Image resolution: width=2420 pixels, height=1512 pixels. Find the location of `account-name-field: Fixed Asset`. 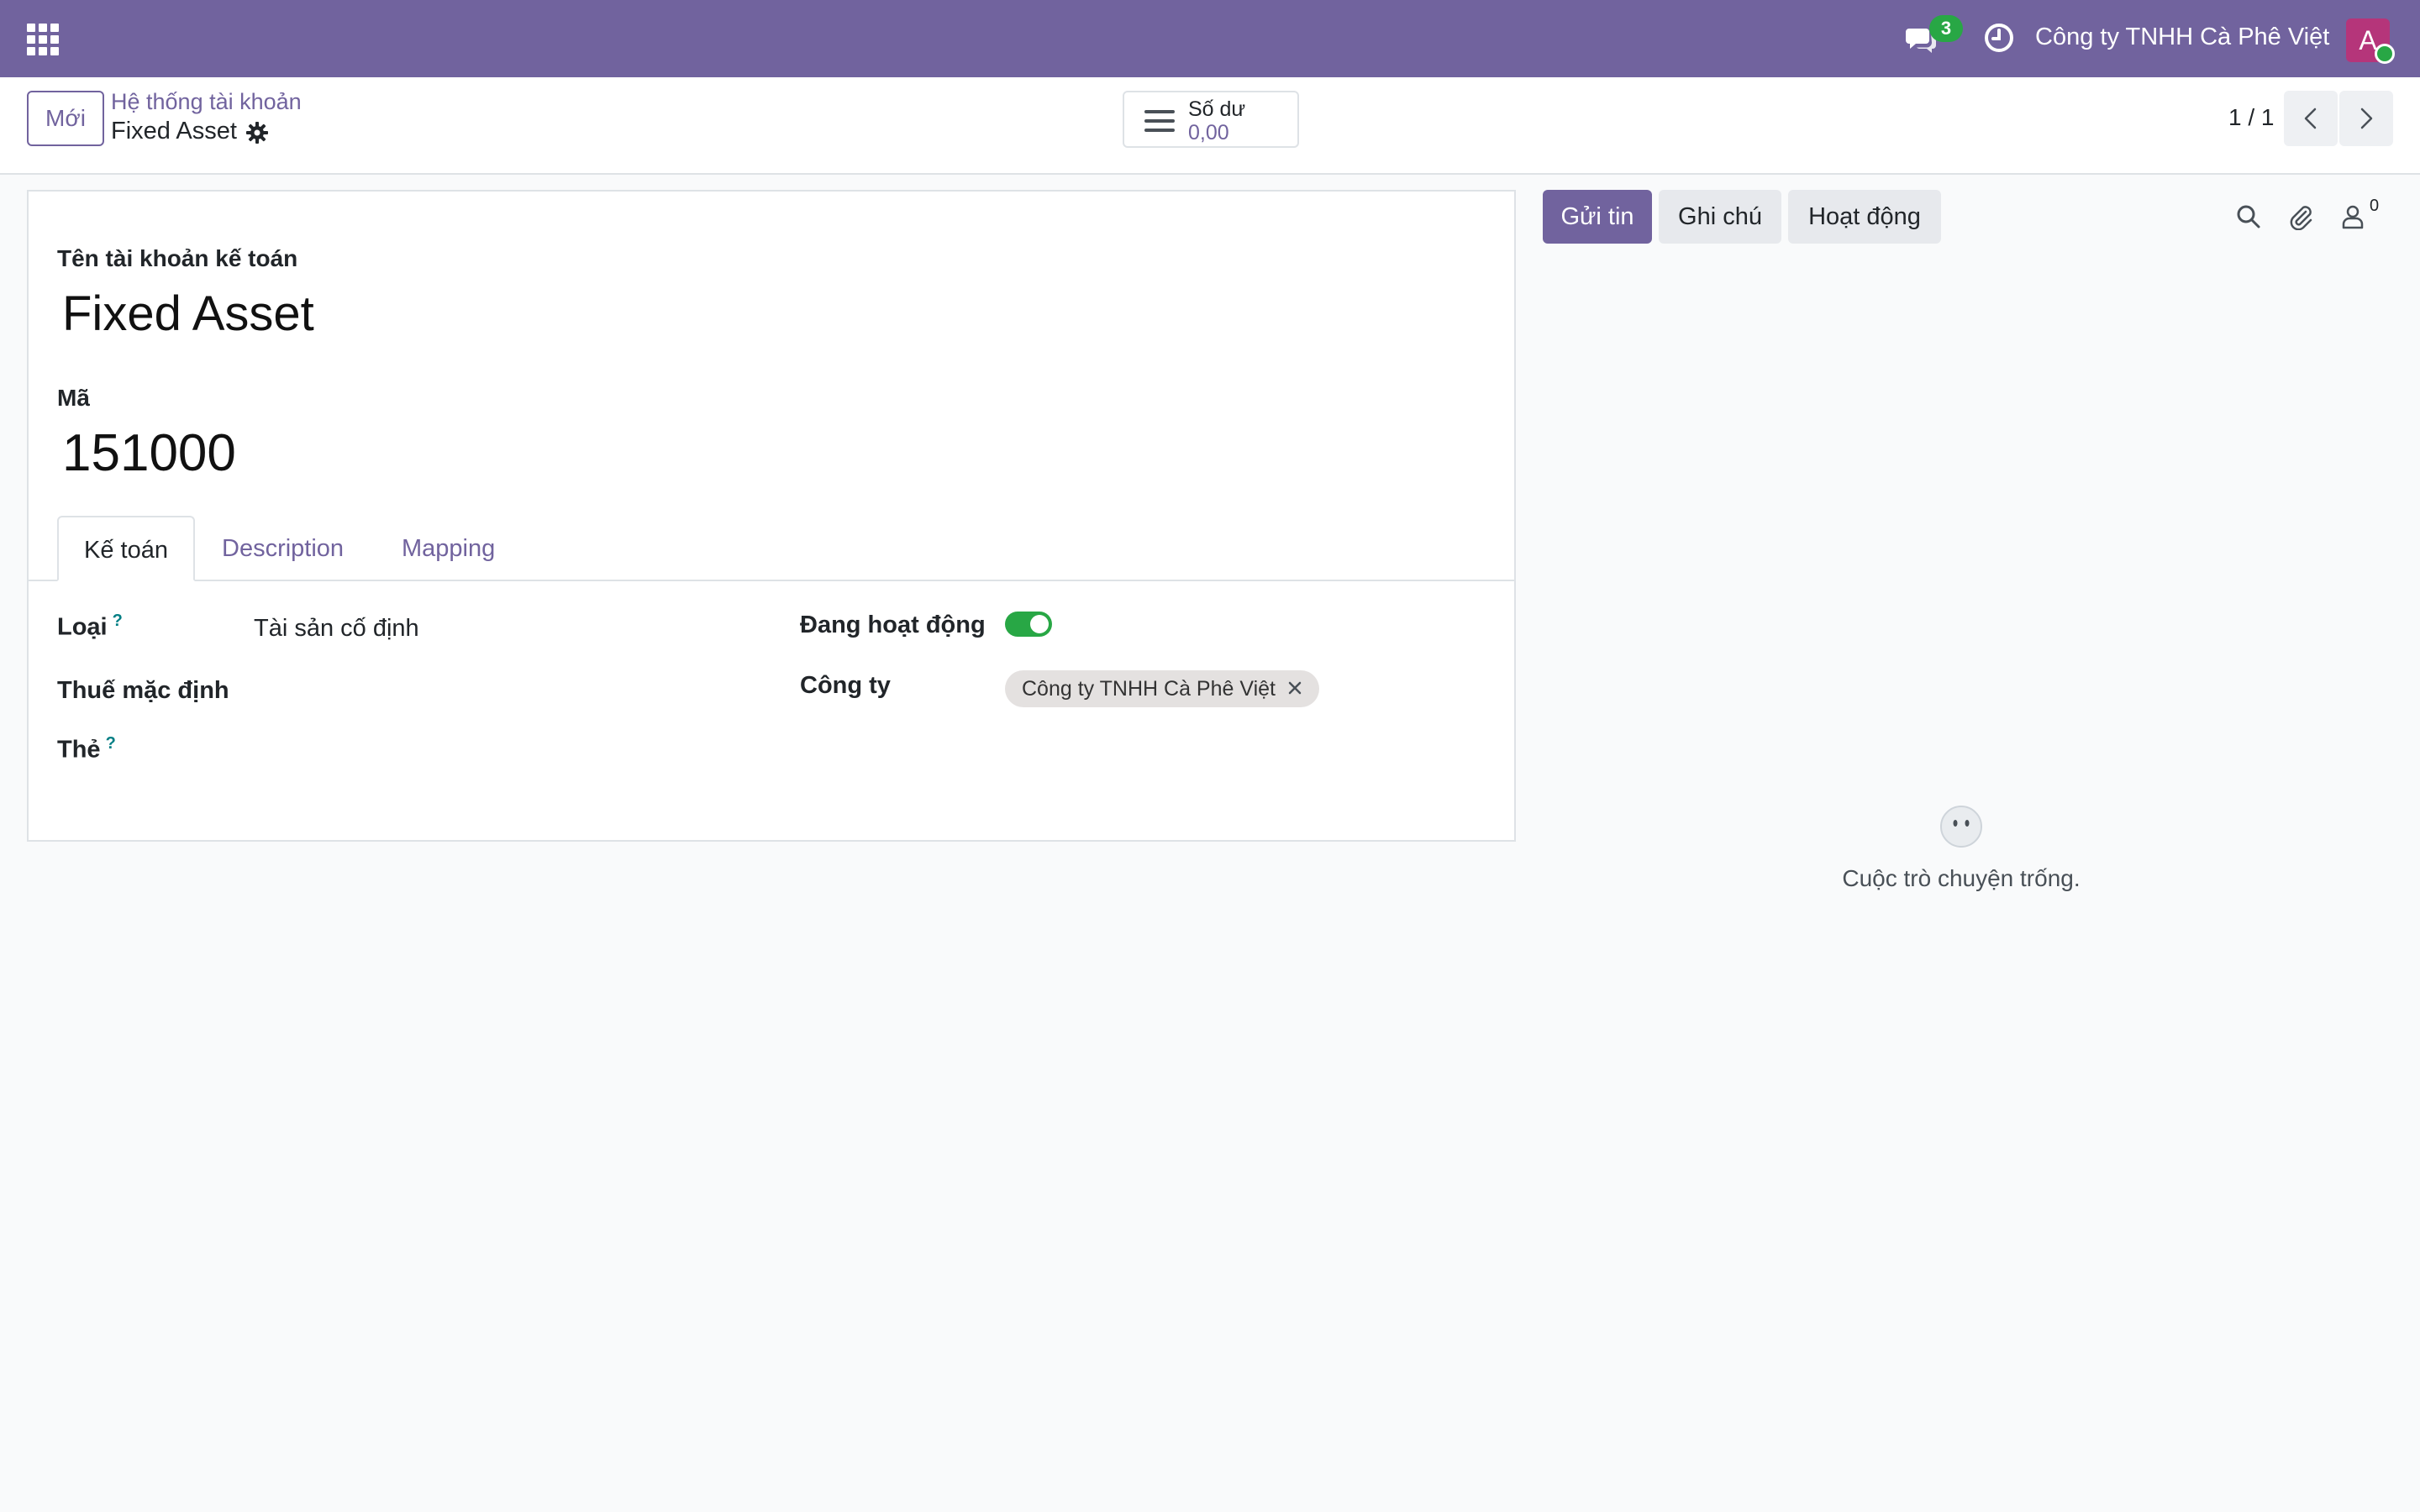

account-name-field: Fixed Asset is located at coordinates (188, 314).